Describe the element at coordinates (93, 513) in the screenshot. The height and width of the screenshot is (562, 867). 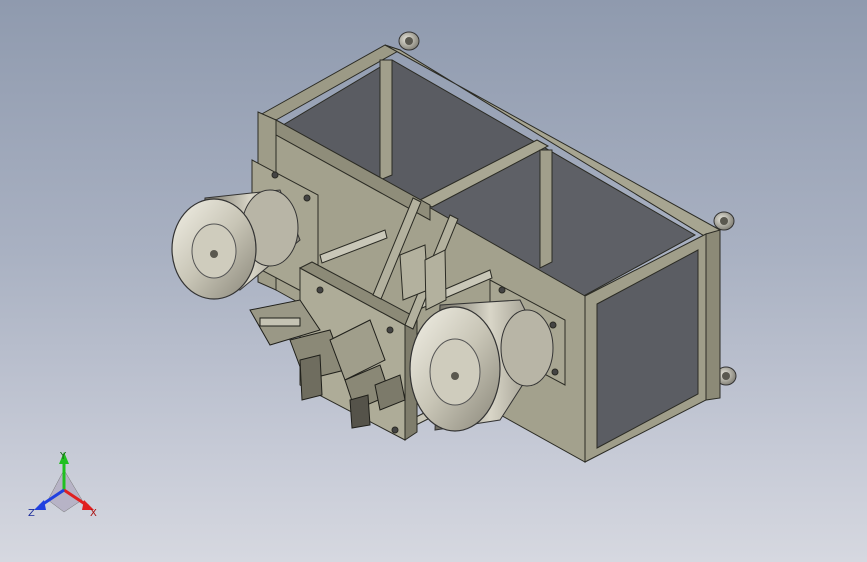
I see `triad-x-label: X` at that location.